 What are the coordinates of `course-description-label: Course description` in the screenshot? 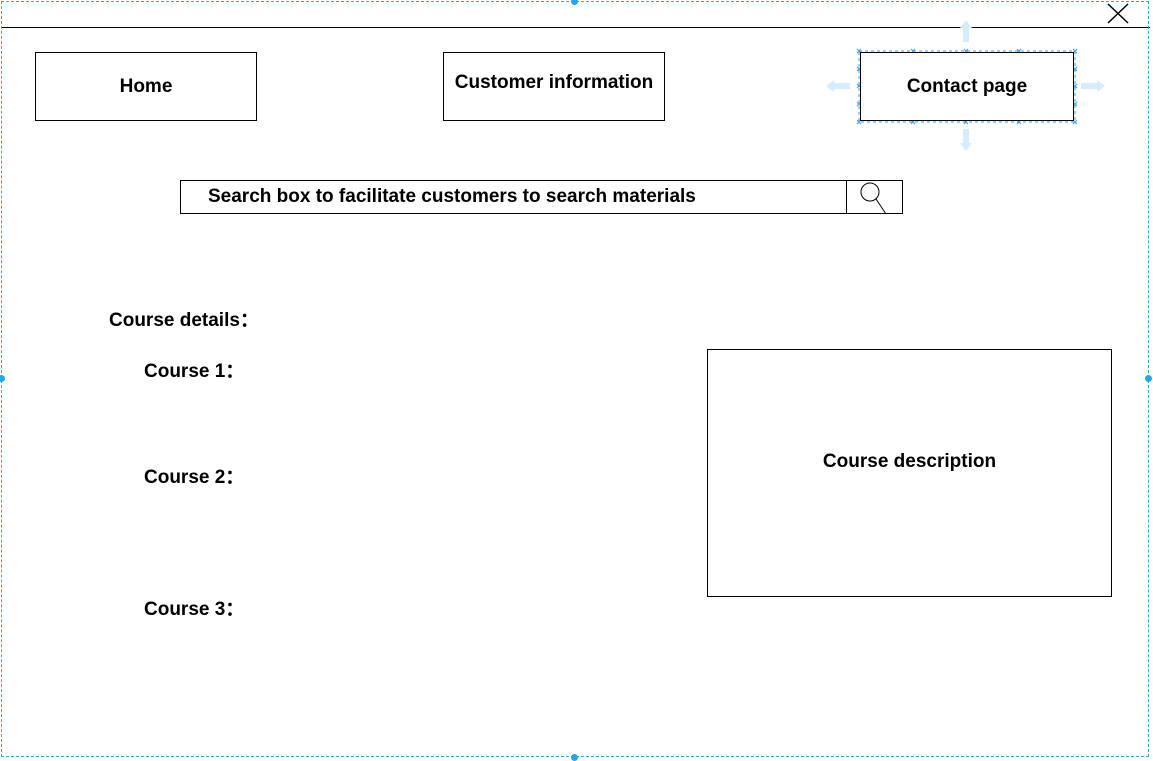 It's located at (909, 461).